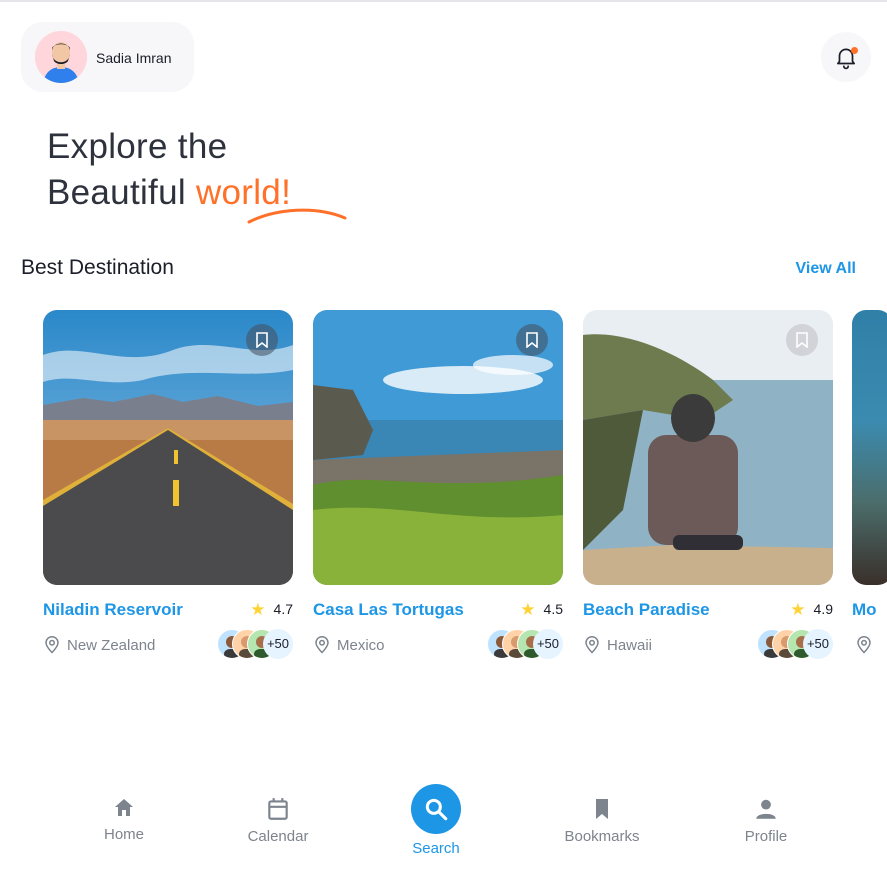  Describe the element at coordinates (436, 848) in the screenshot. I see `nav-label: Search` at that location.